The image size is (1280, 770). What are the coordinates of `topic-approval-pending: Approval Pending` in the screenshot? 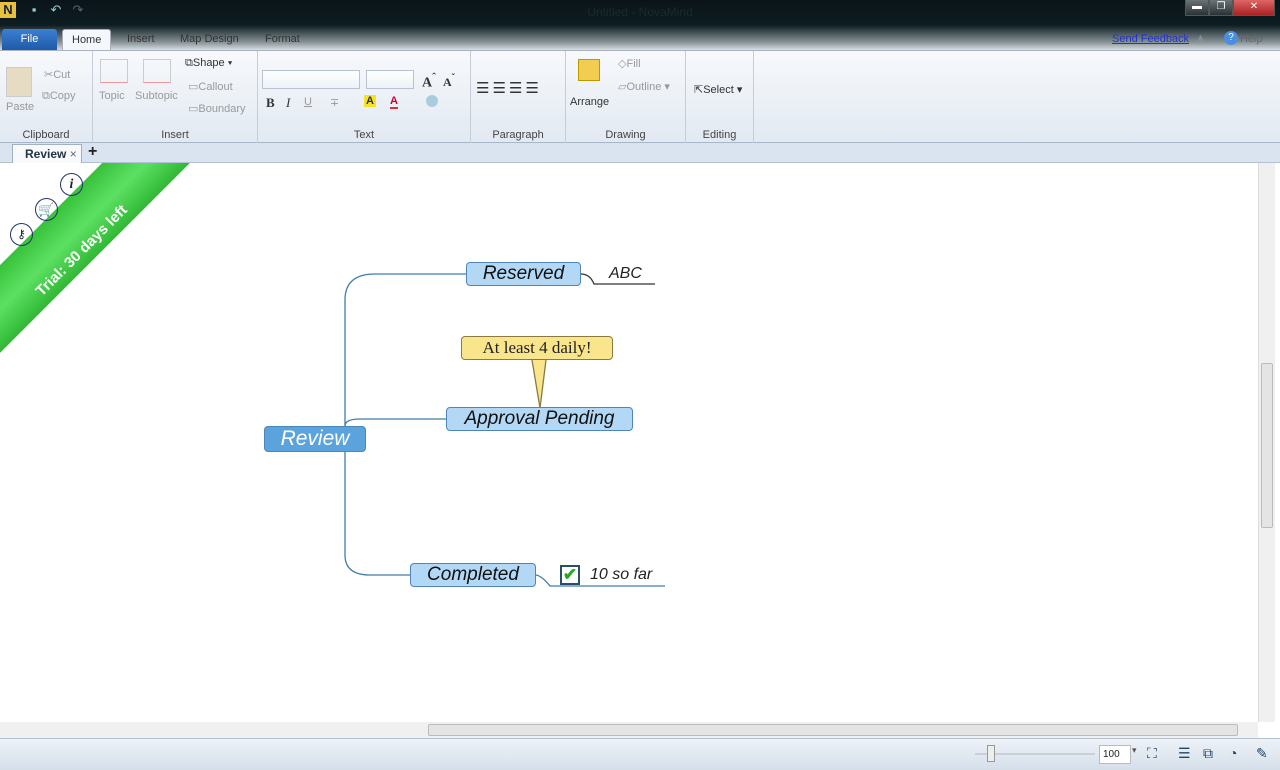 It's located at (539, 419).